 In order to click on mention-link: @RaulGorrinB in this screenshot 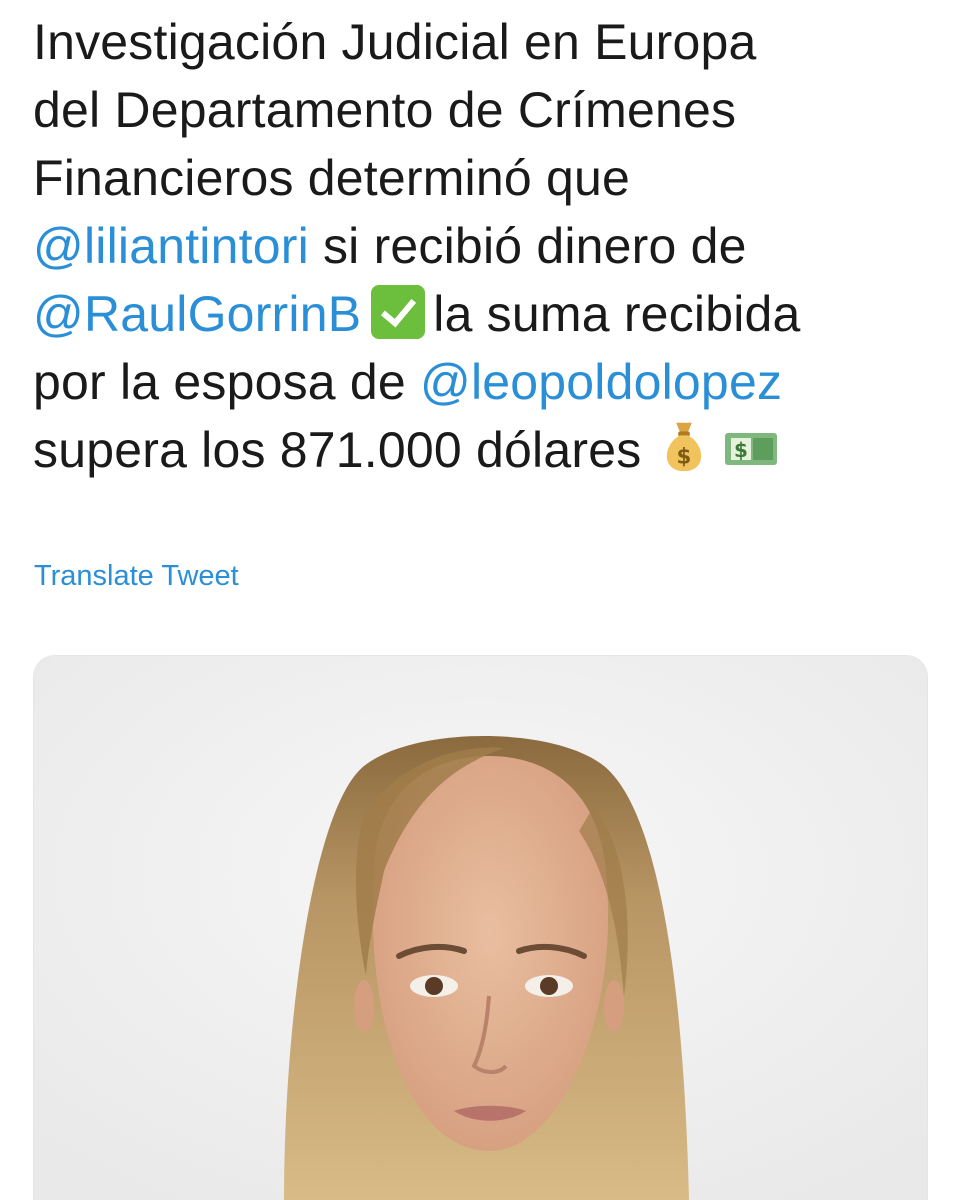, I will do `click(197, 314)`.